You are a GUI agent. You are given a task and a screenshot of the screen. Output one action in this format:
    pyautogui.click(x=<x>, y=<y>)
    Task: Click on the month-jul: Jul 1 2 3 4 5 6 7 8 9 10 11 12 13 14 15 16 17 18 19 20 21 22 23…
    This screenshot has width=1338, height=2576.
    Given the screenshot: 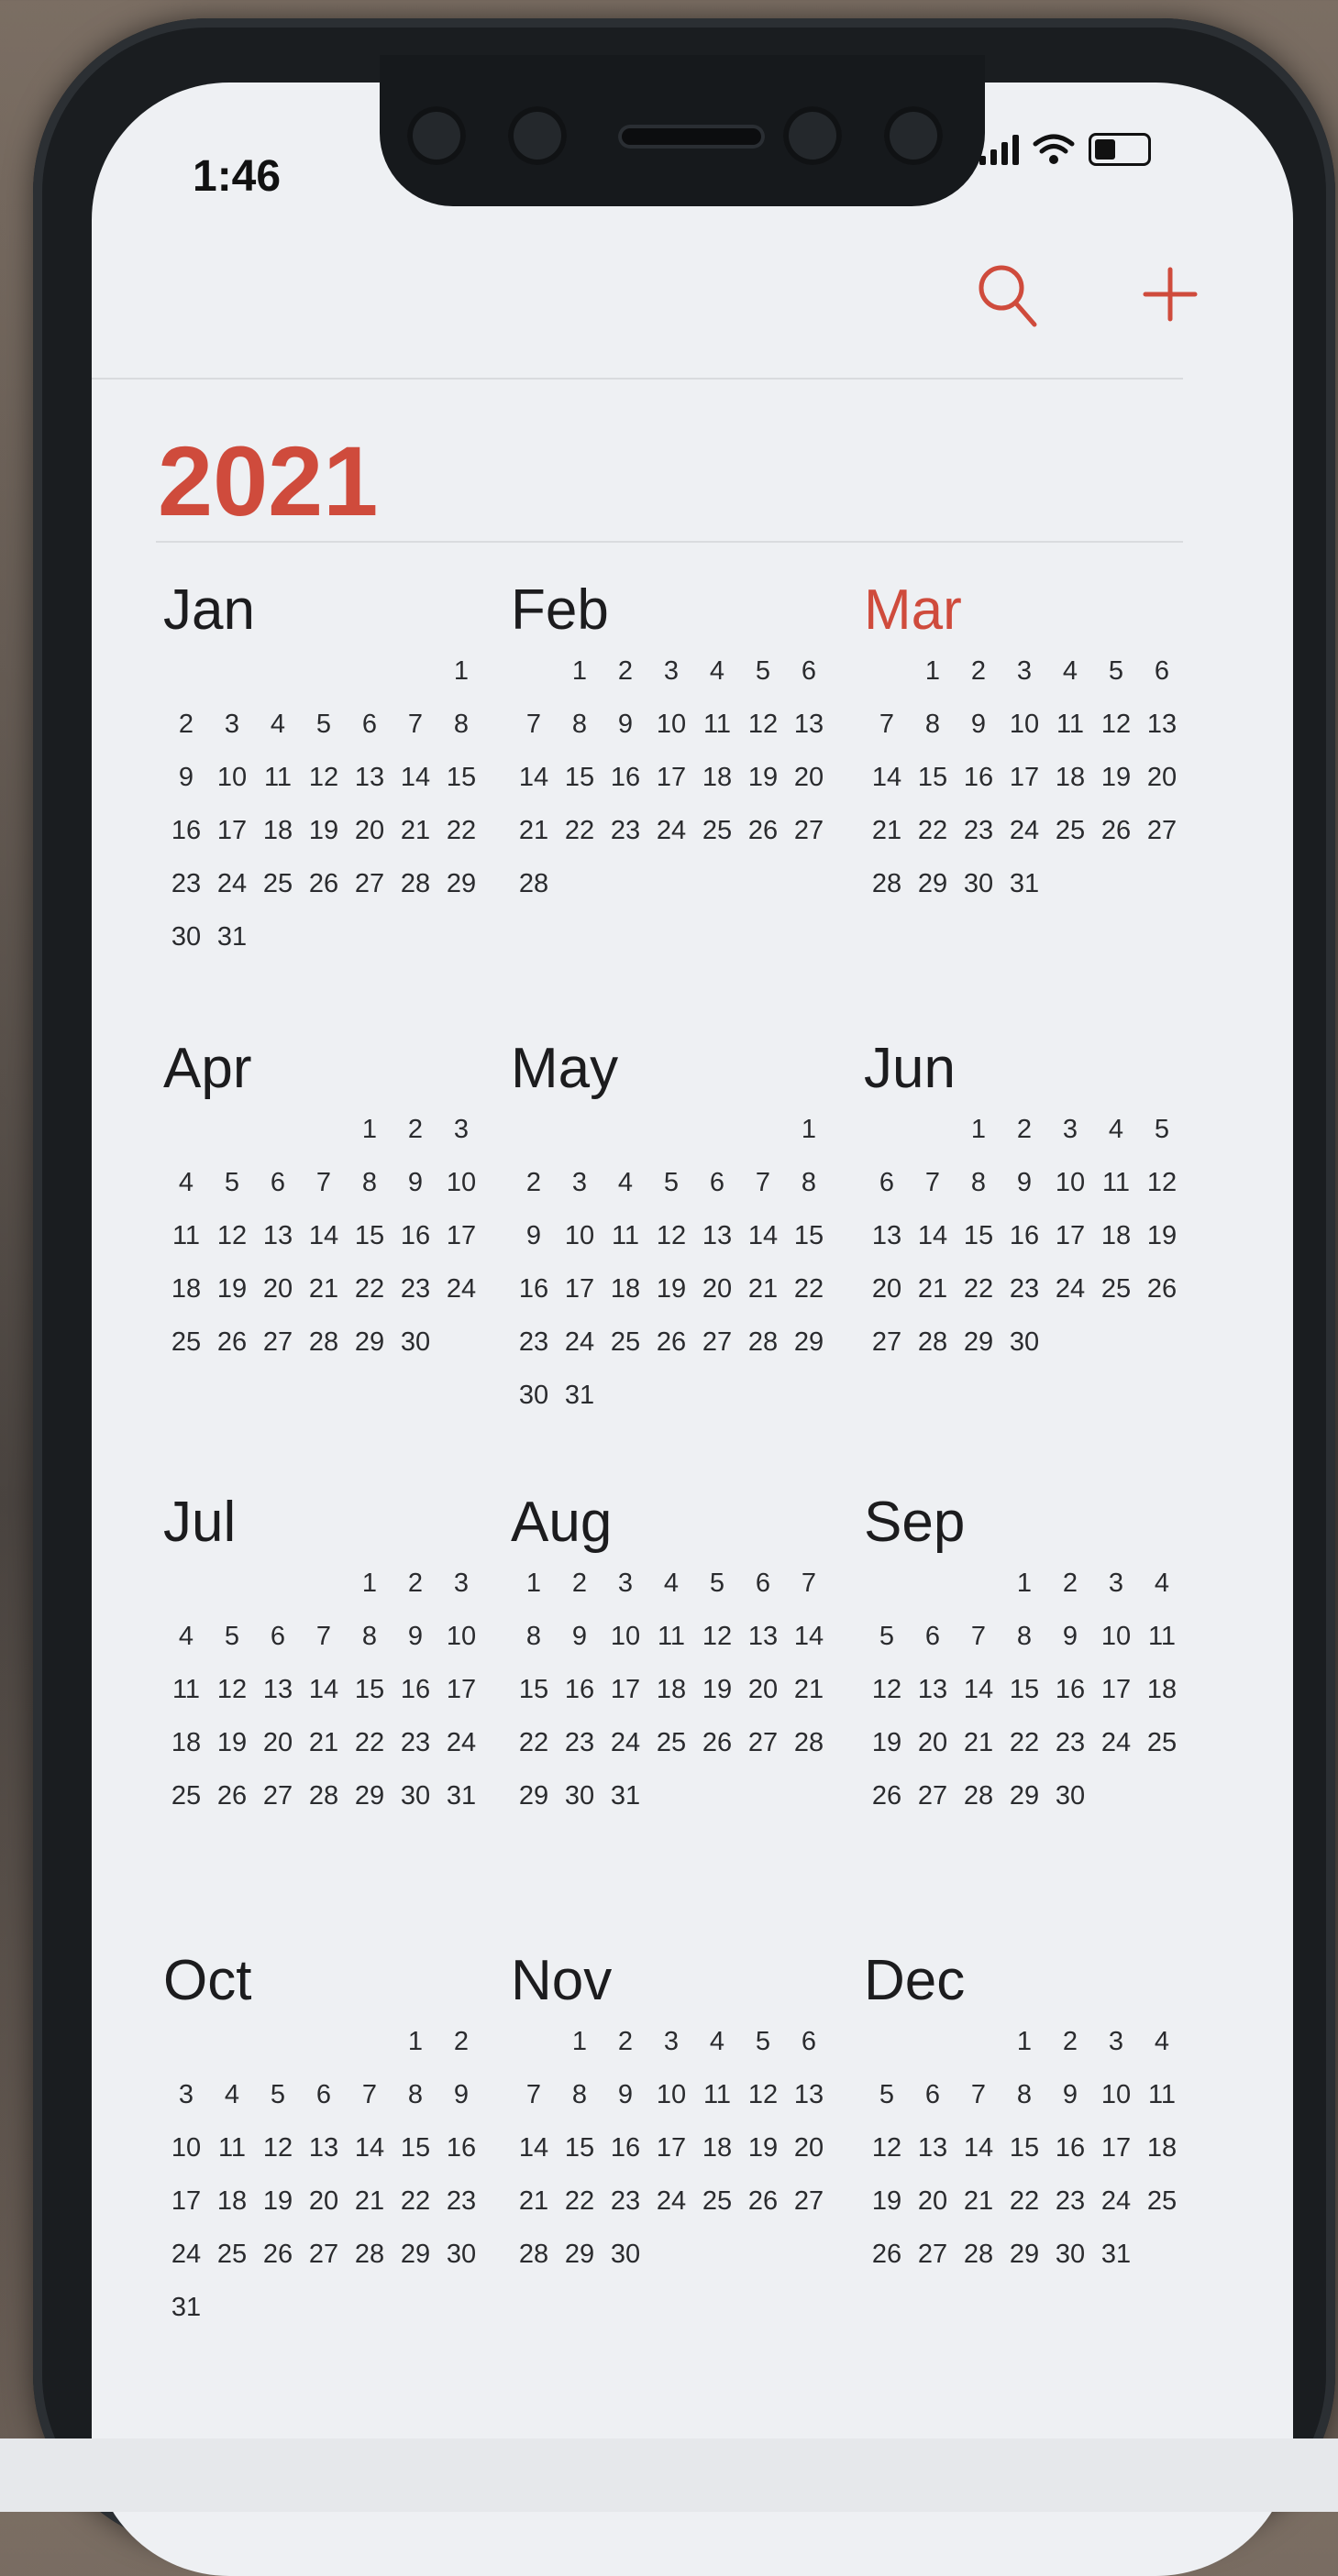 What is the action you would take?
    pyautogui.click(x=333, y=1651)
    